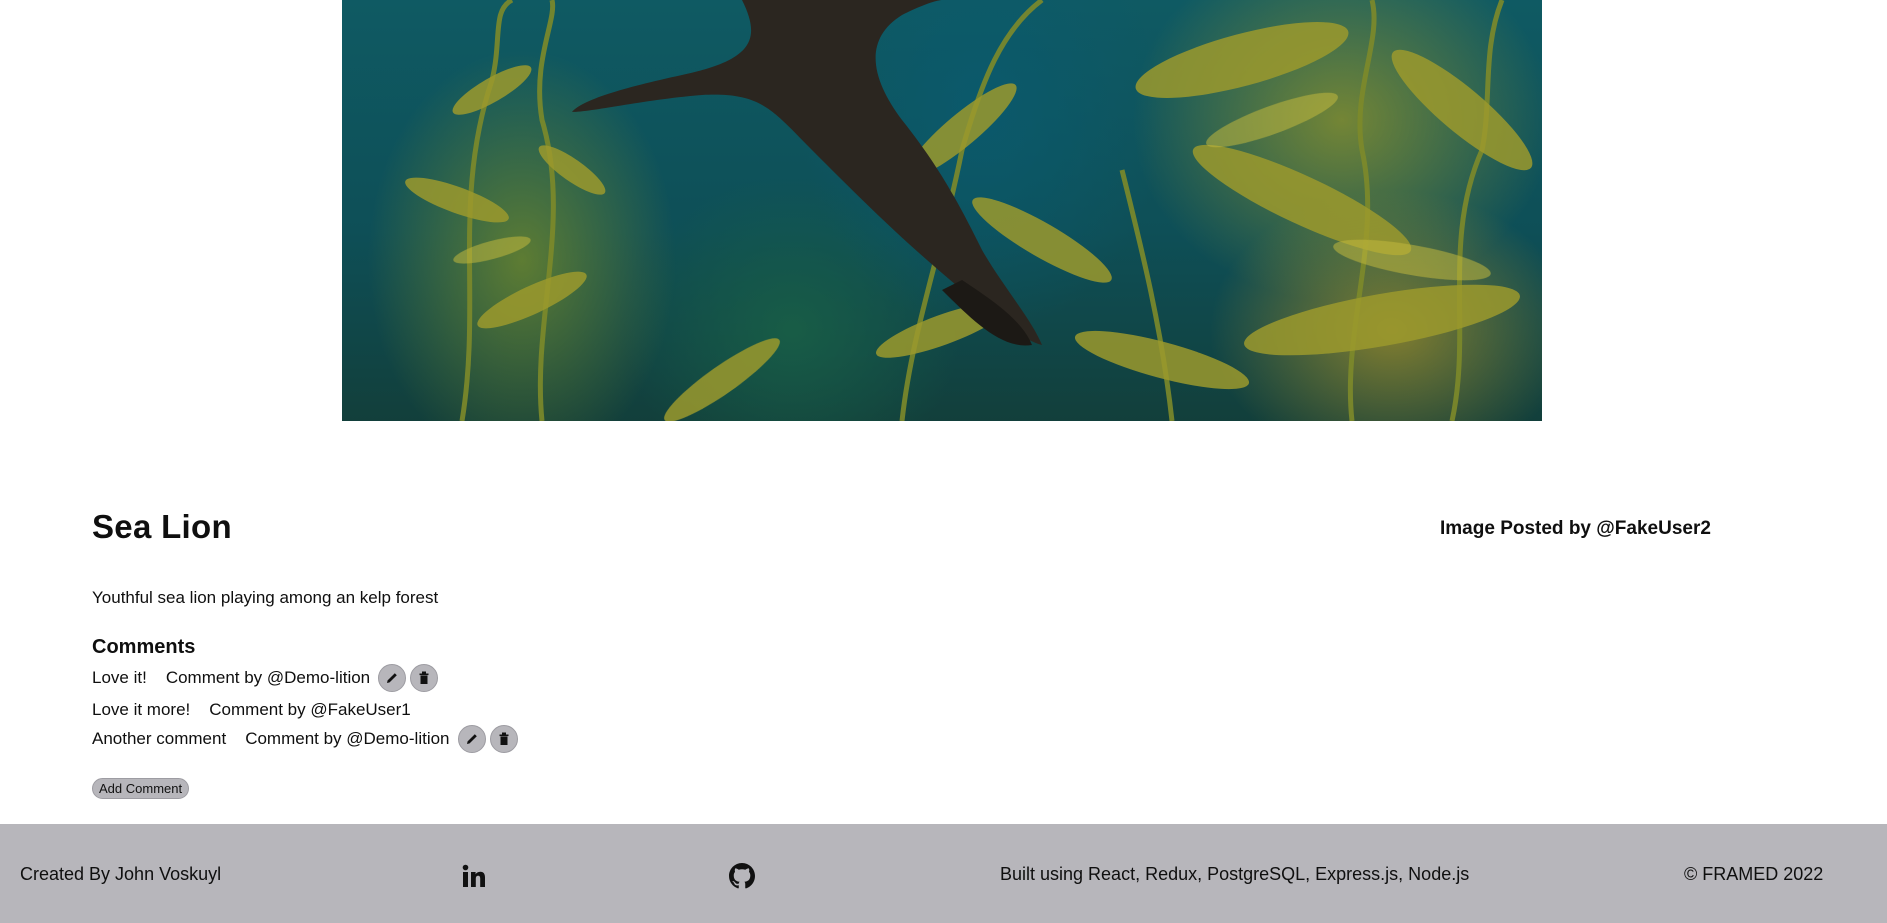  I want to click on footer-created-by: Created By John Voskuyl, so click(121, 874).